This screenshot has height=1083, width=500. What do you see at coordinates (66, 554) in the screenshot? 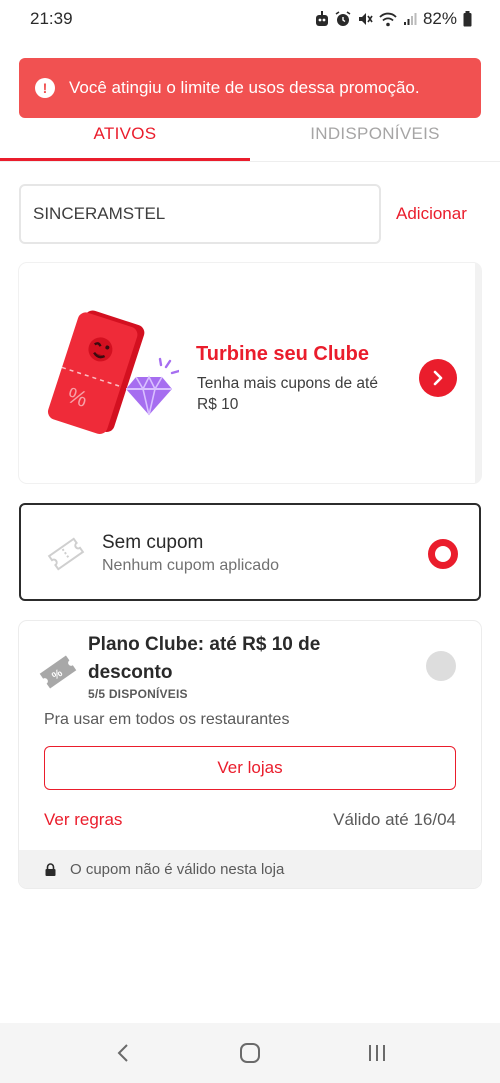
I see `ticket-outline-icon` at bounding box center [66, 554].